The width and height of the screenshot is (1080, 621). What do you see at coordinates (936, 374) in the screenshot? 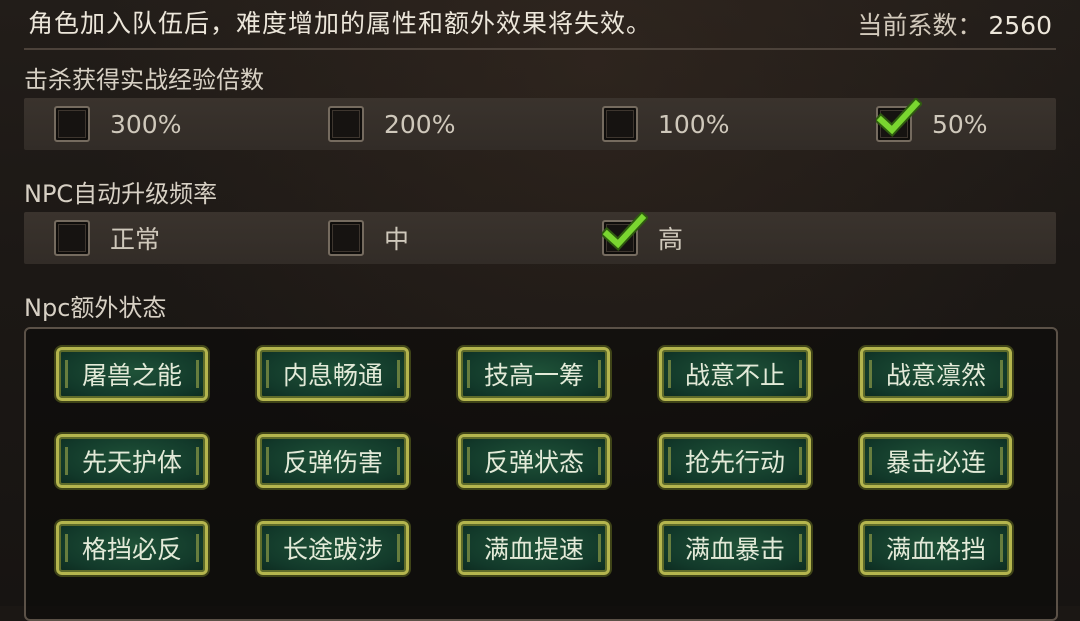
I see `status-button: 战意凛然` at bounding box center [936, 374].